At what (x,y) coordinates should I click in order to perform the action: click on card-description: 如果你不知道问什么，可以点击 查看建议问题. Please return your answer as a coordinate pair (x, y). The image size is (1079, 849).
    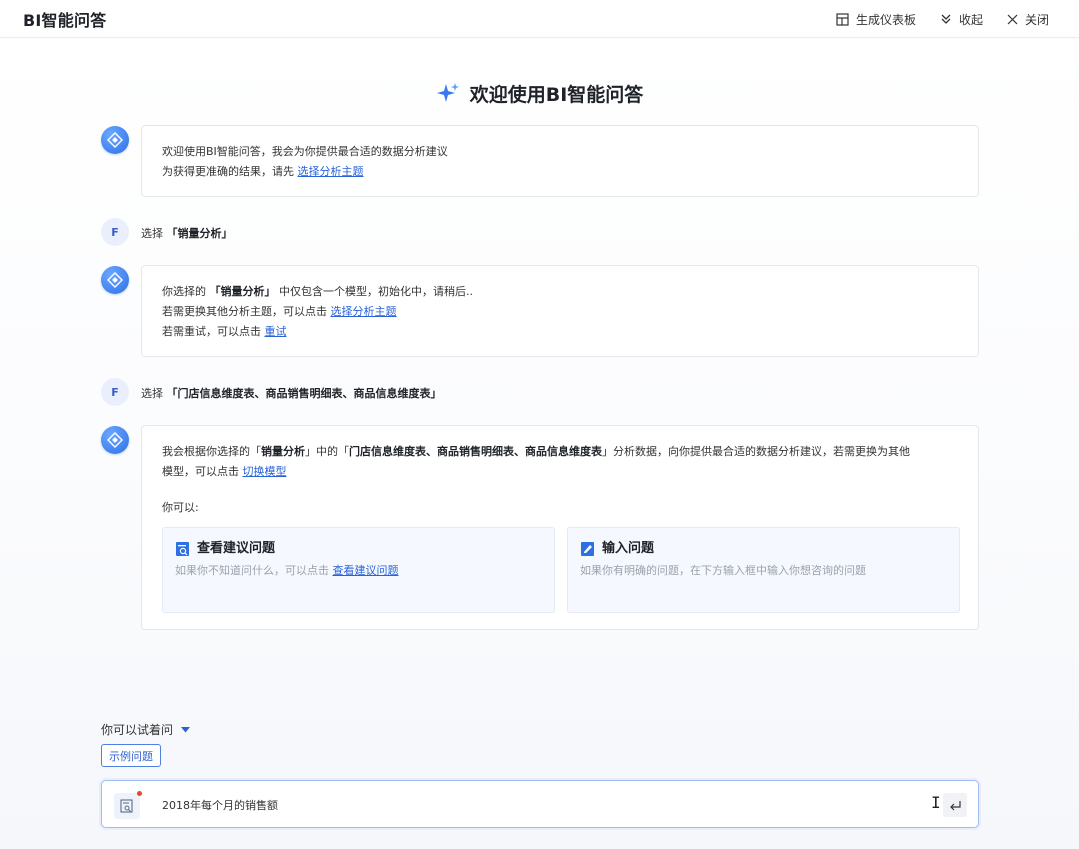
    Looking at the image, I should click on (358, 571).